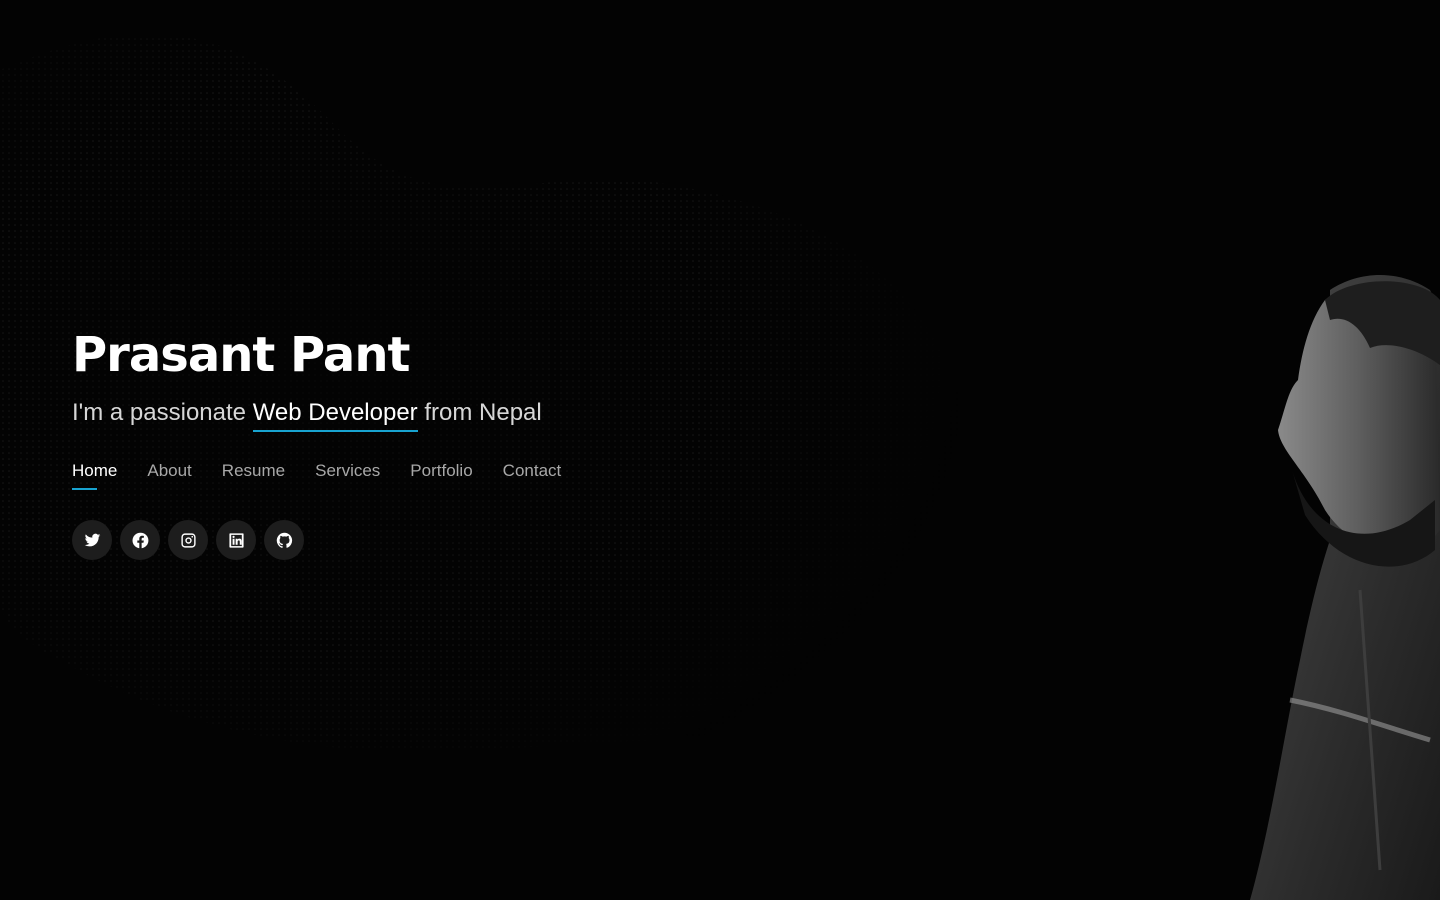  Describe the element at coordinates (479, 412) in the screenshot. I see `tagline-suffix: from Nepal` at that location.